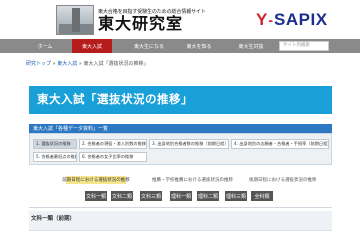 This screenshot has height=240, width=360. What do you see at coordinates (262, 196) in the screenshot?
I see `subject-button-all: 全科類` at bounding box center [262, 196].